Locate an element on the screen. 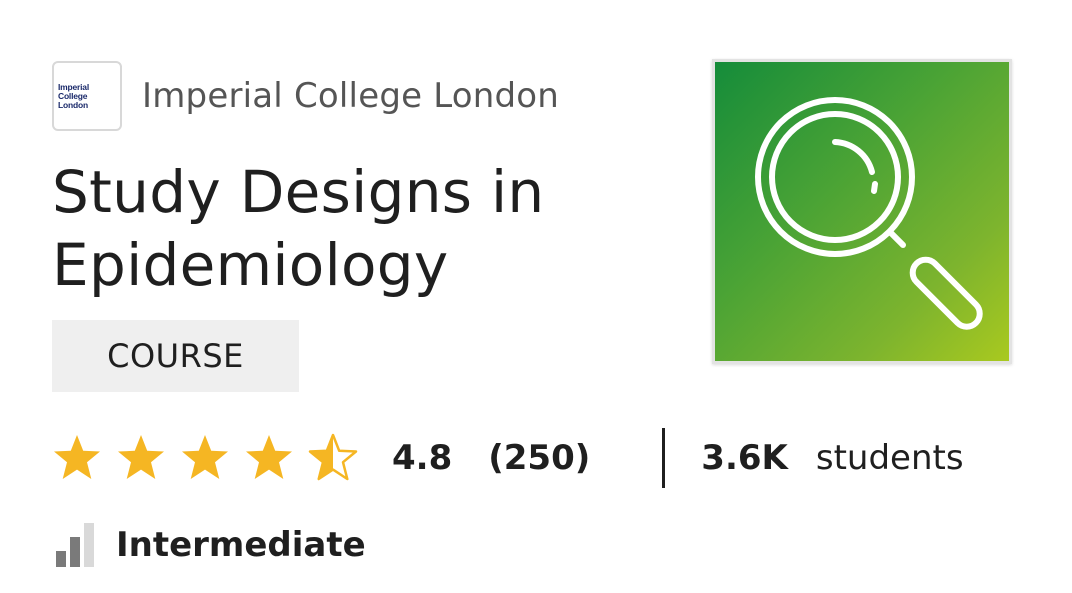 This screenshot has width=1072, height=593. rating-count: (250) is located at coordinates (539, 458).